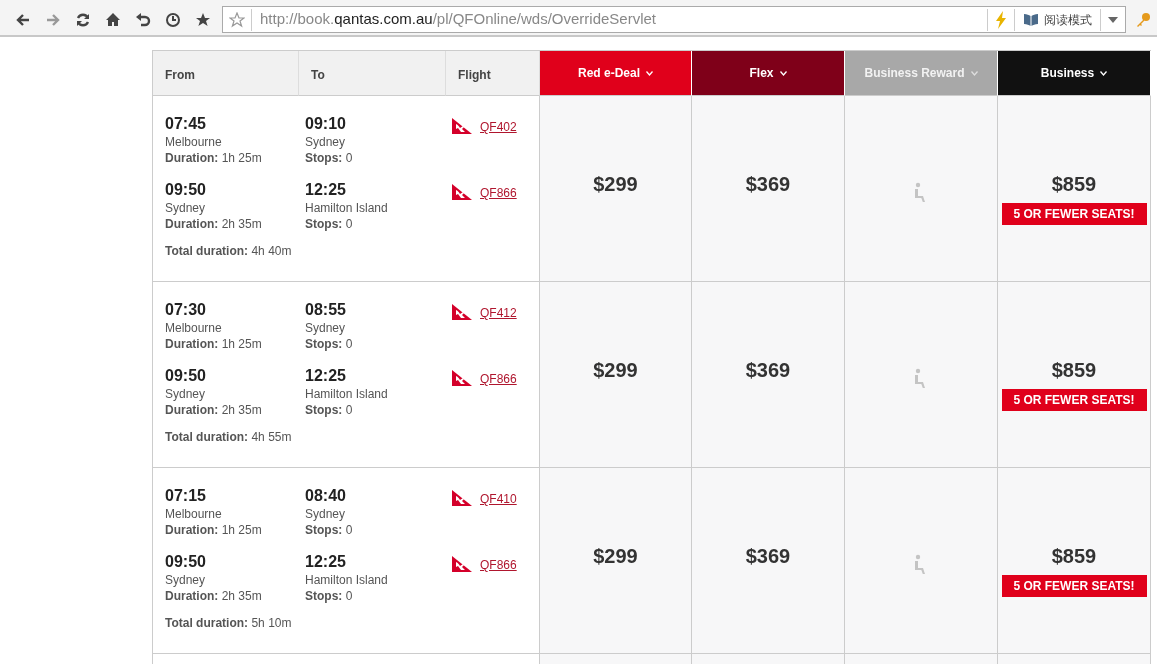 This screenshot has width=1157, height=664. I want to click on url-text: http://book.qantas.com.au/pl/QFOnline/wds/OverrideServlet, so click(458, 19).